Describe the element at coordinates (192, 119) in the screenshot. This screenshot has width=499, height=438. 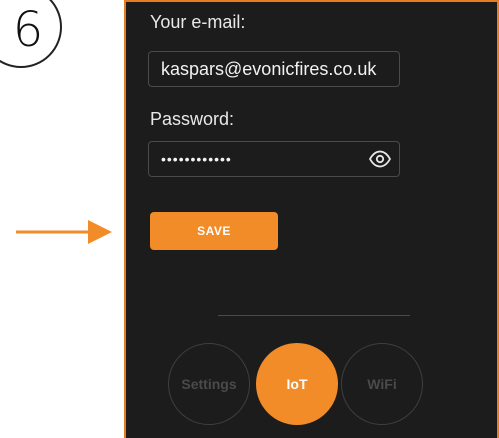
I see `password-label: Password:` at that location.